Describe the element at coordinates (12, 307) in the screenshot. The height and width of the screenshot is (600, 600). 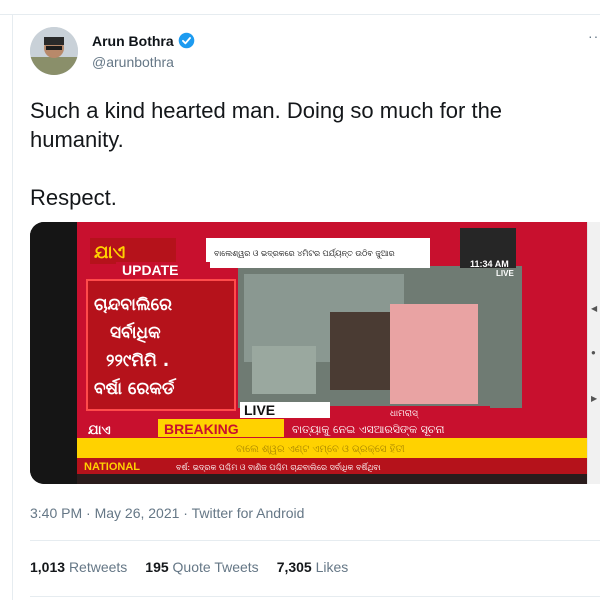
I see `timeline-border-left` at that location.